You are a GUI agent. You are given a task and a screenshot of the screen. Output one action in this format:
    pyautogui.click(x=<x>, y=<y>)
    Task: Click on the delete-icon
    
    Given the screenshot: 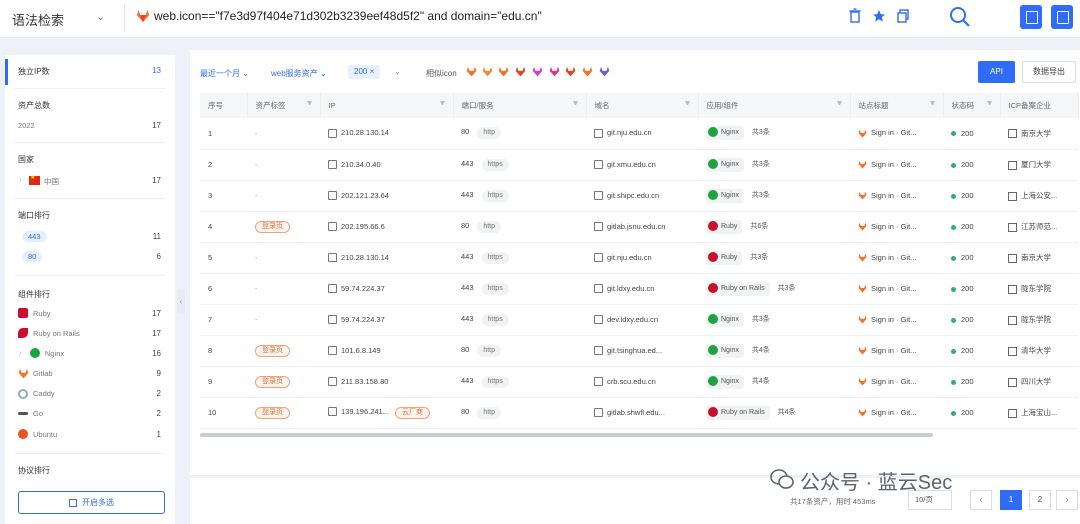 What is the action you would take?
    pyautogui.click(x=855, y=16)
    